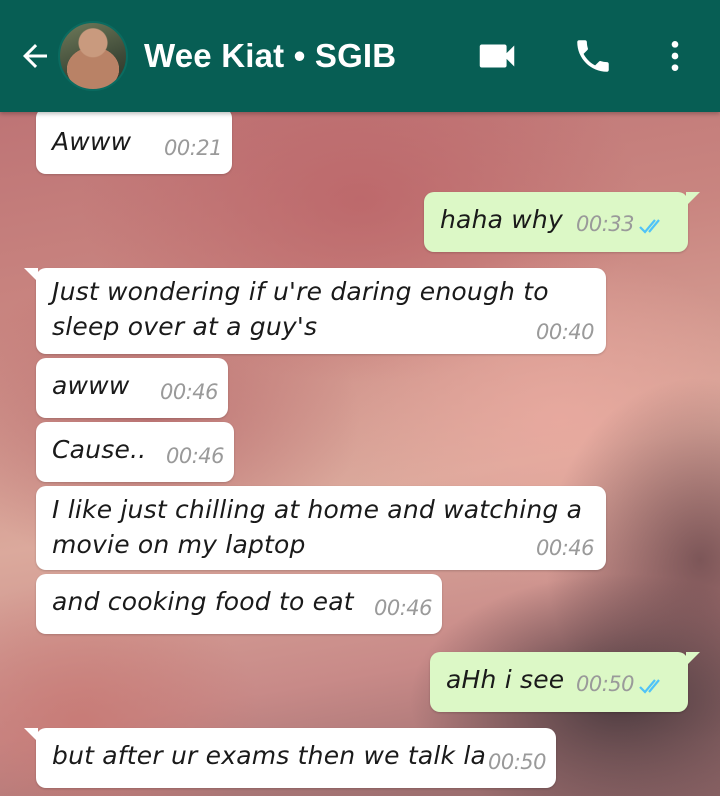  I want to click on message-outgoing: haha why 00:33, so click(562, 222).